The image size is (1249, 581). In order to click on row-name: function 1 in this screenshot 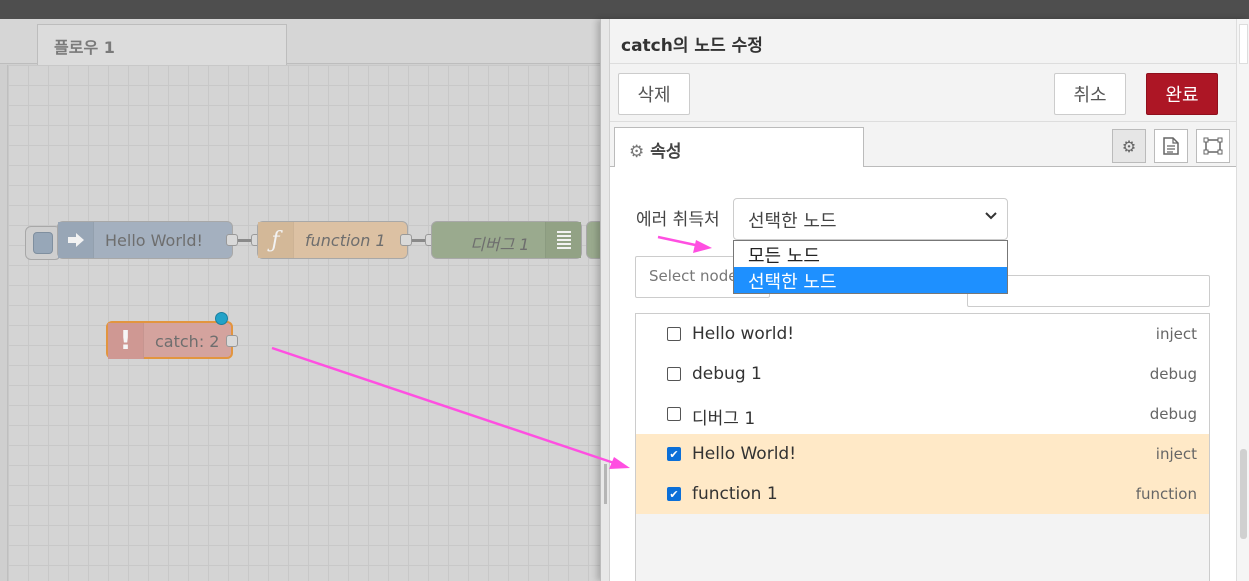, I will do `click(735, 494)`.